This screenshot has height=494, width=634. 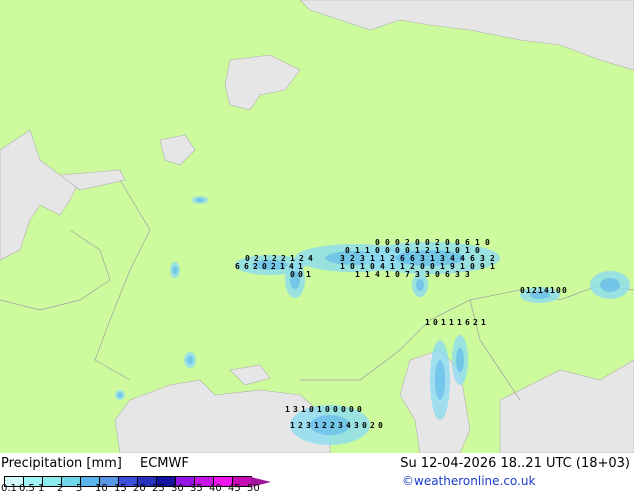 What do you see at coordinates (177, 488) in the screenshot?
I see `scale-tick: 30` at bounding box center [177, 488].